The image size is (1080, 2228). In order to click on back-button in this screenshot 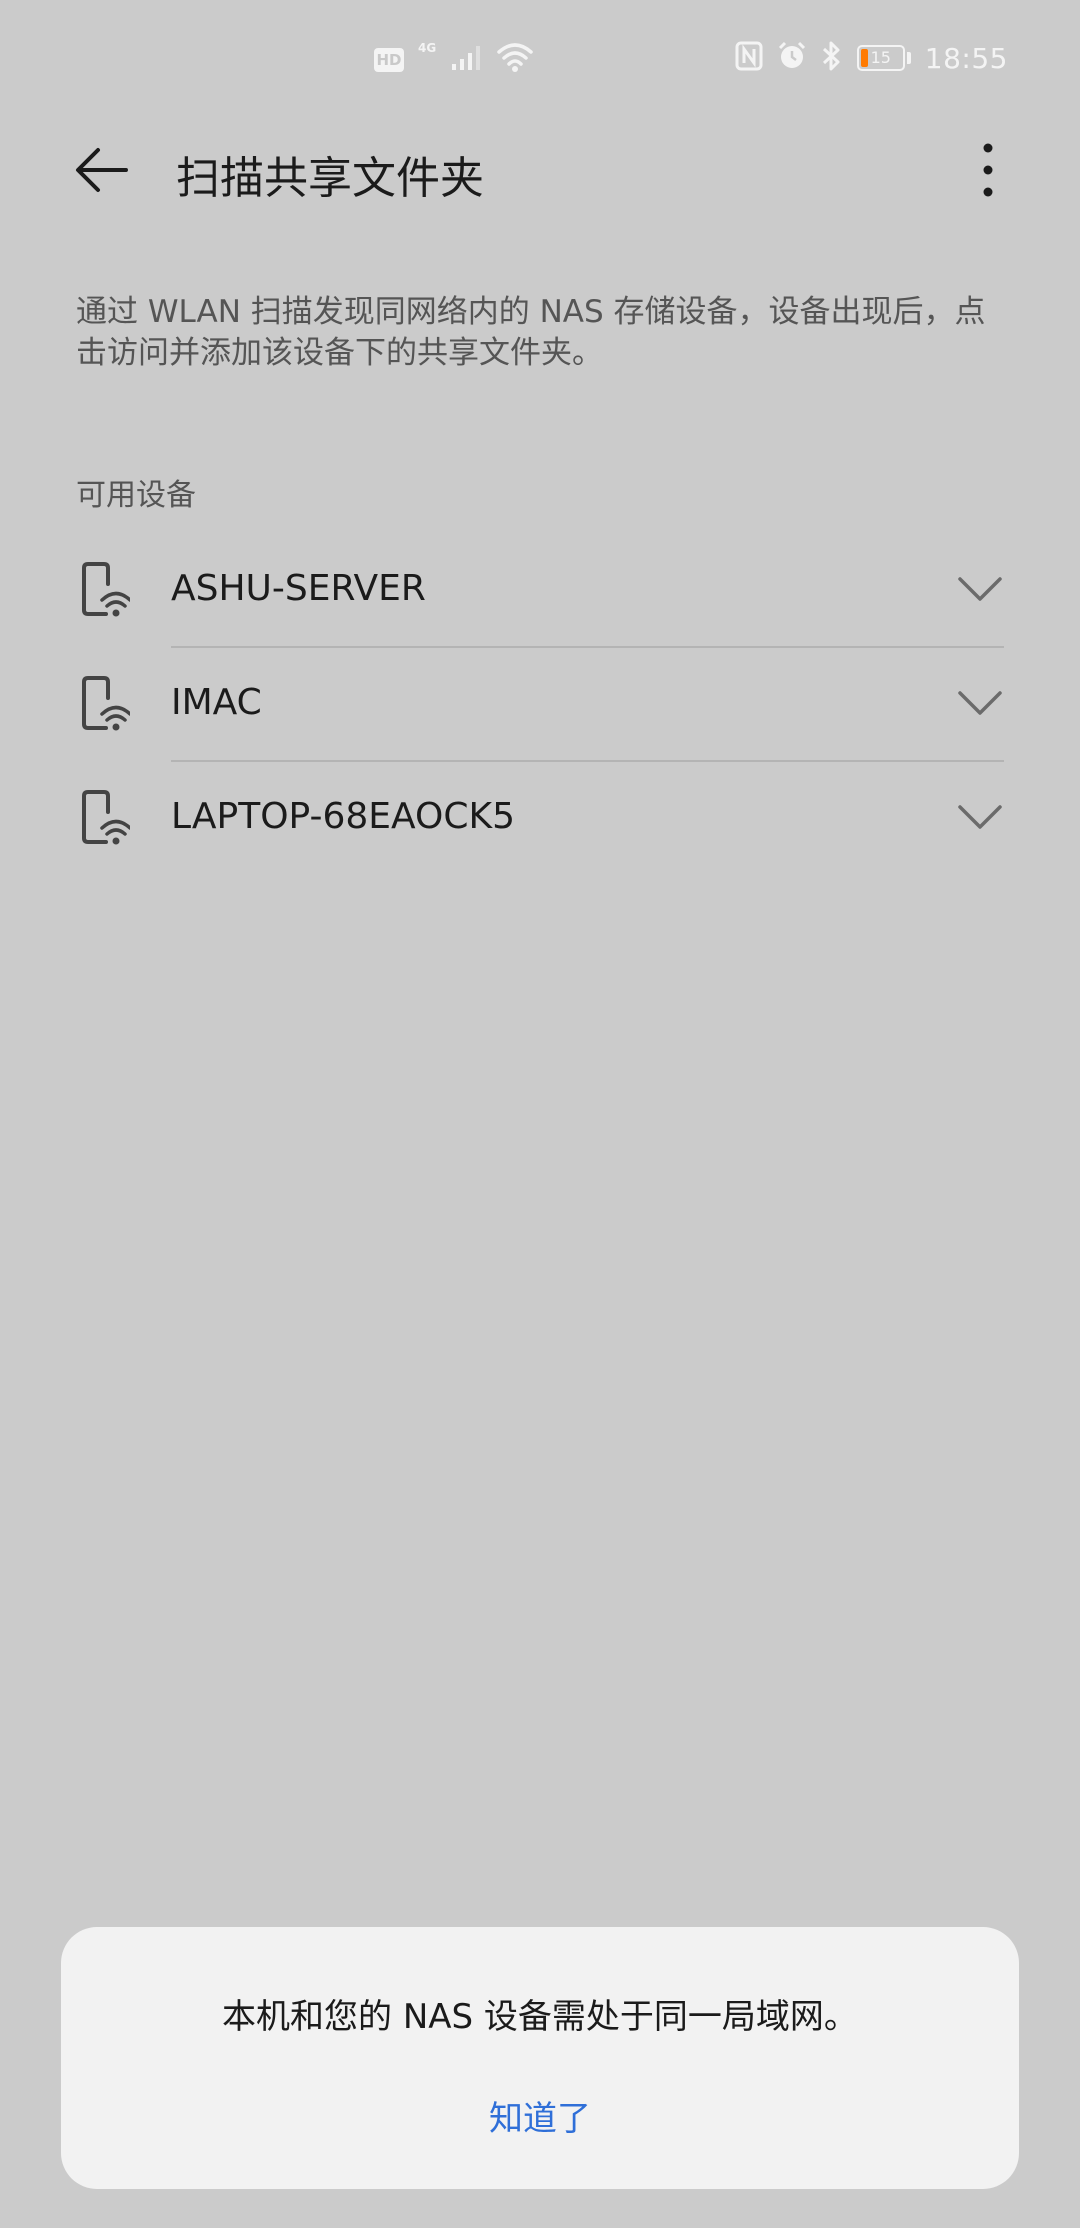, I will do `click(102, 170)`.